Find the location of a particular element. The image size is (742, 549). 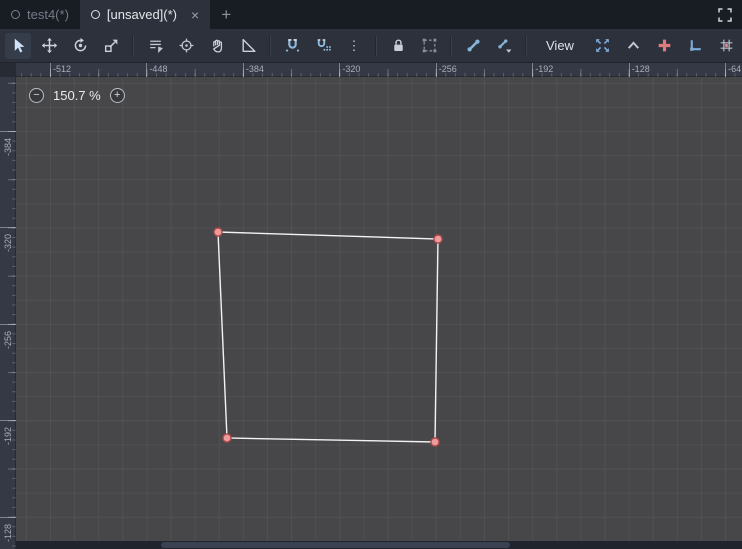

select-mode-button is located at coordinates (18, 45).